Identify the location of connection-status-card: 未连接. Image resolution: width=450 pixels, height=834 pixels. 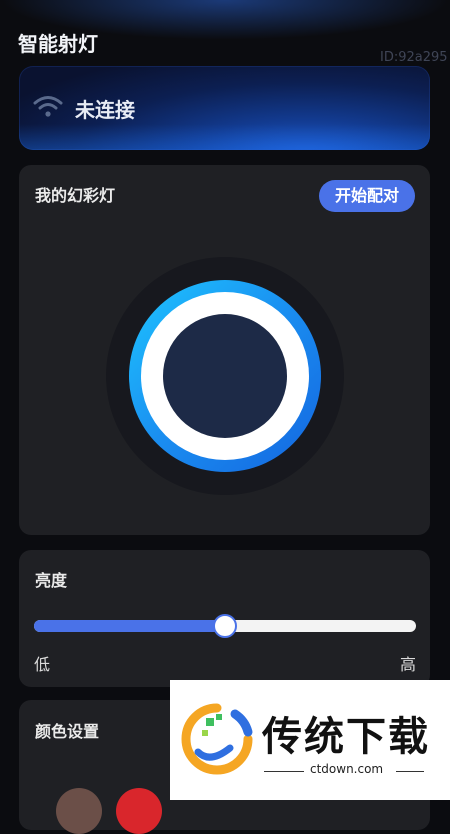
(224, 108).